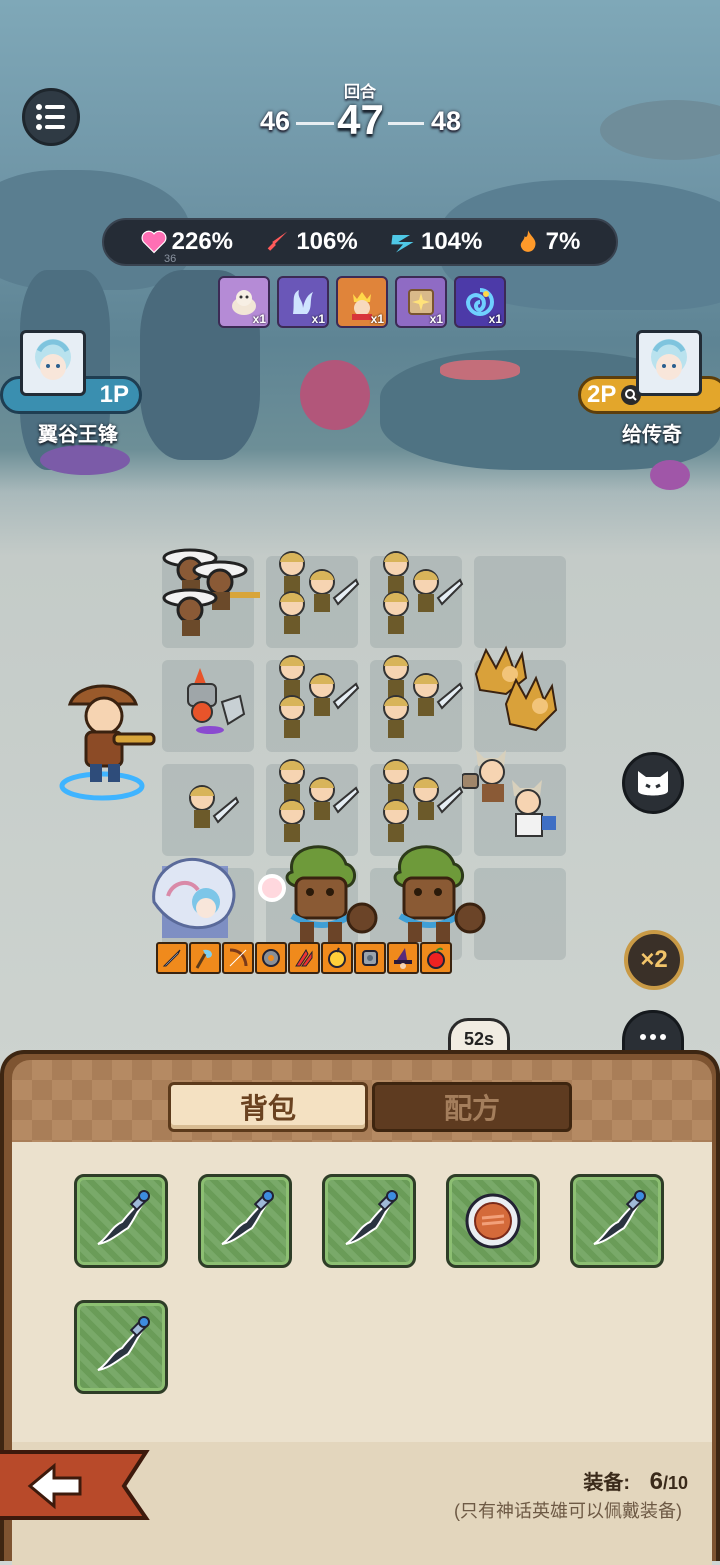  I want to click on back-button, so click(76, 1485).